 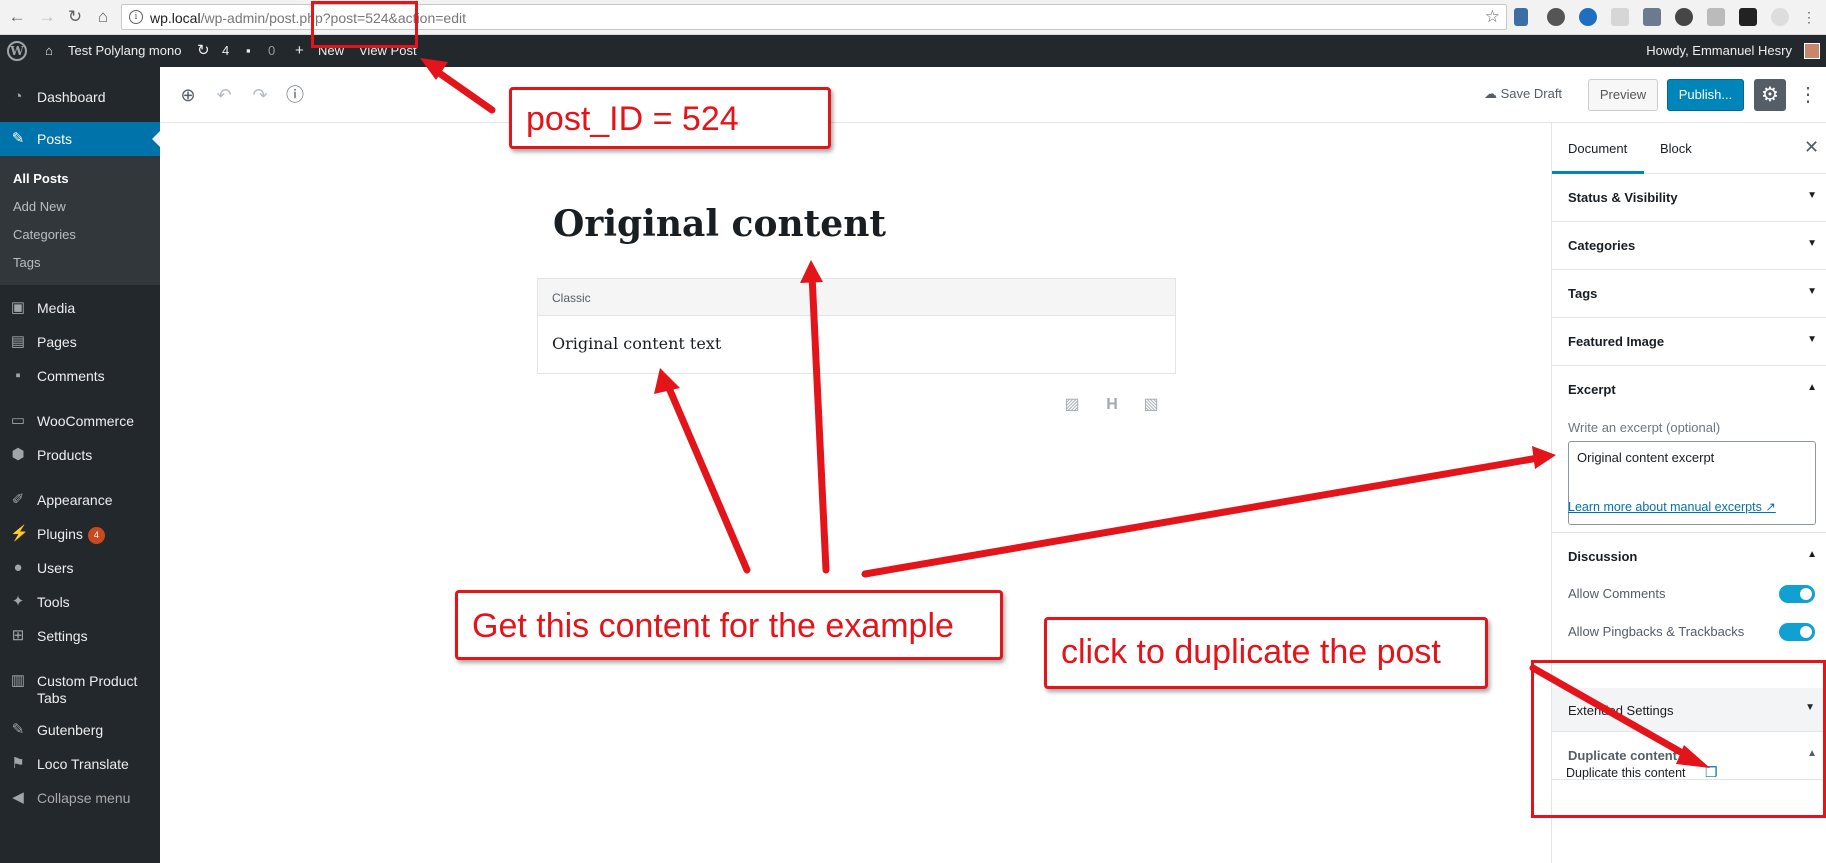 What do you see at coordinates (1613, 713) in the screenshot?
I see `arrow-to-duplicate` at bounding box center [1613, 713].